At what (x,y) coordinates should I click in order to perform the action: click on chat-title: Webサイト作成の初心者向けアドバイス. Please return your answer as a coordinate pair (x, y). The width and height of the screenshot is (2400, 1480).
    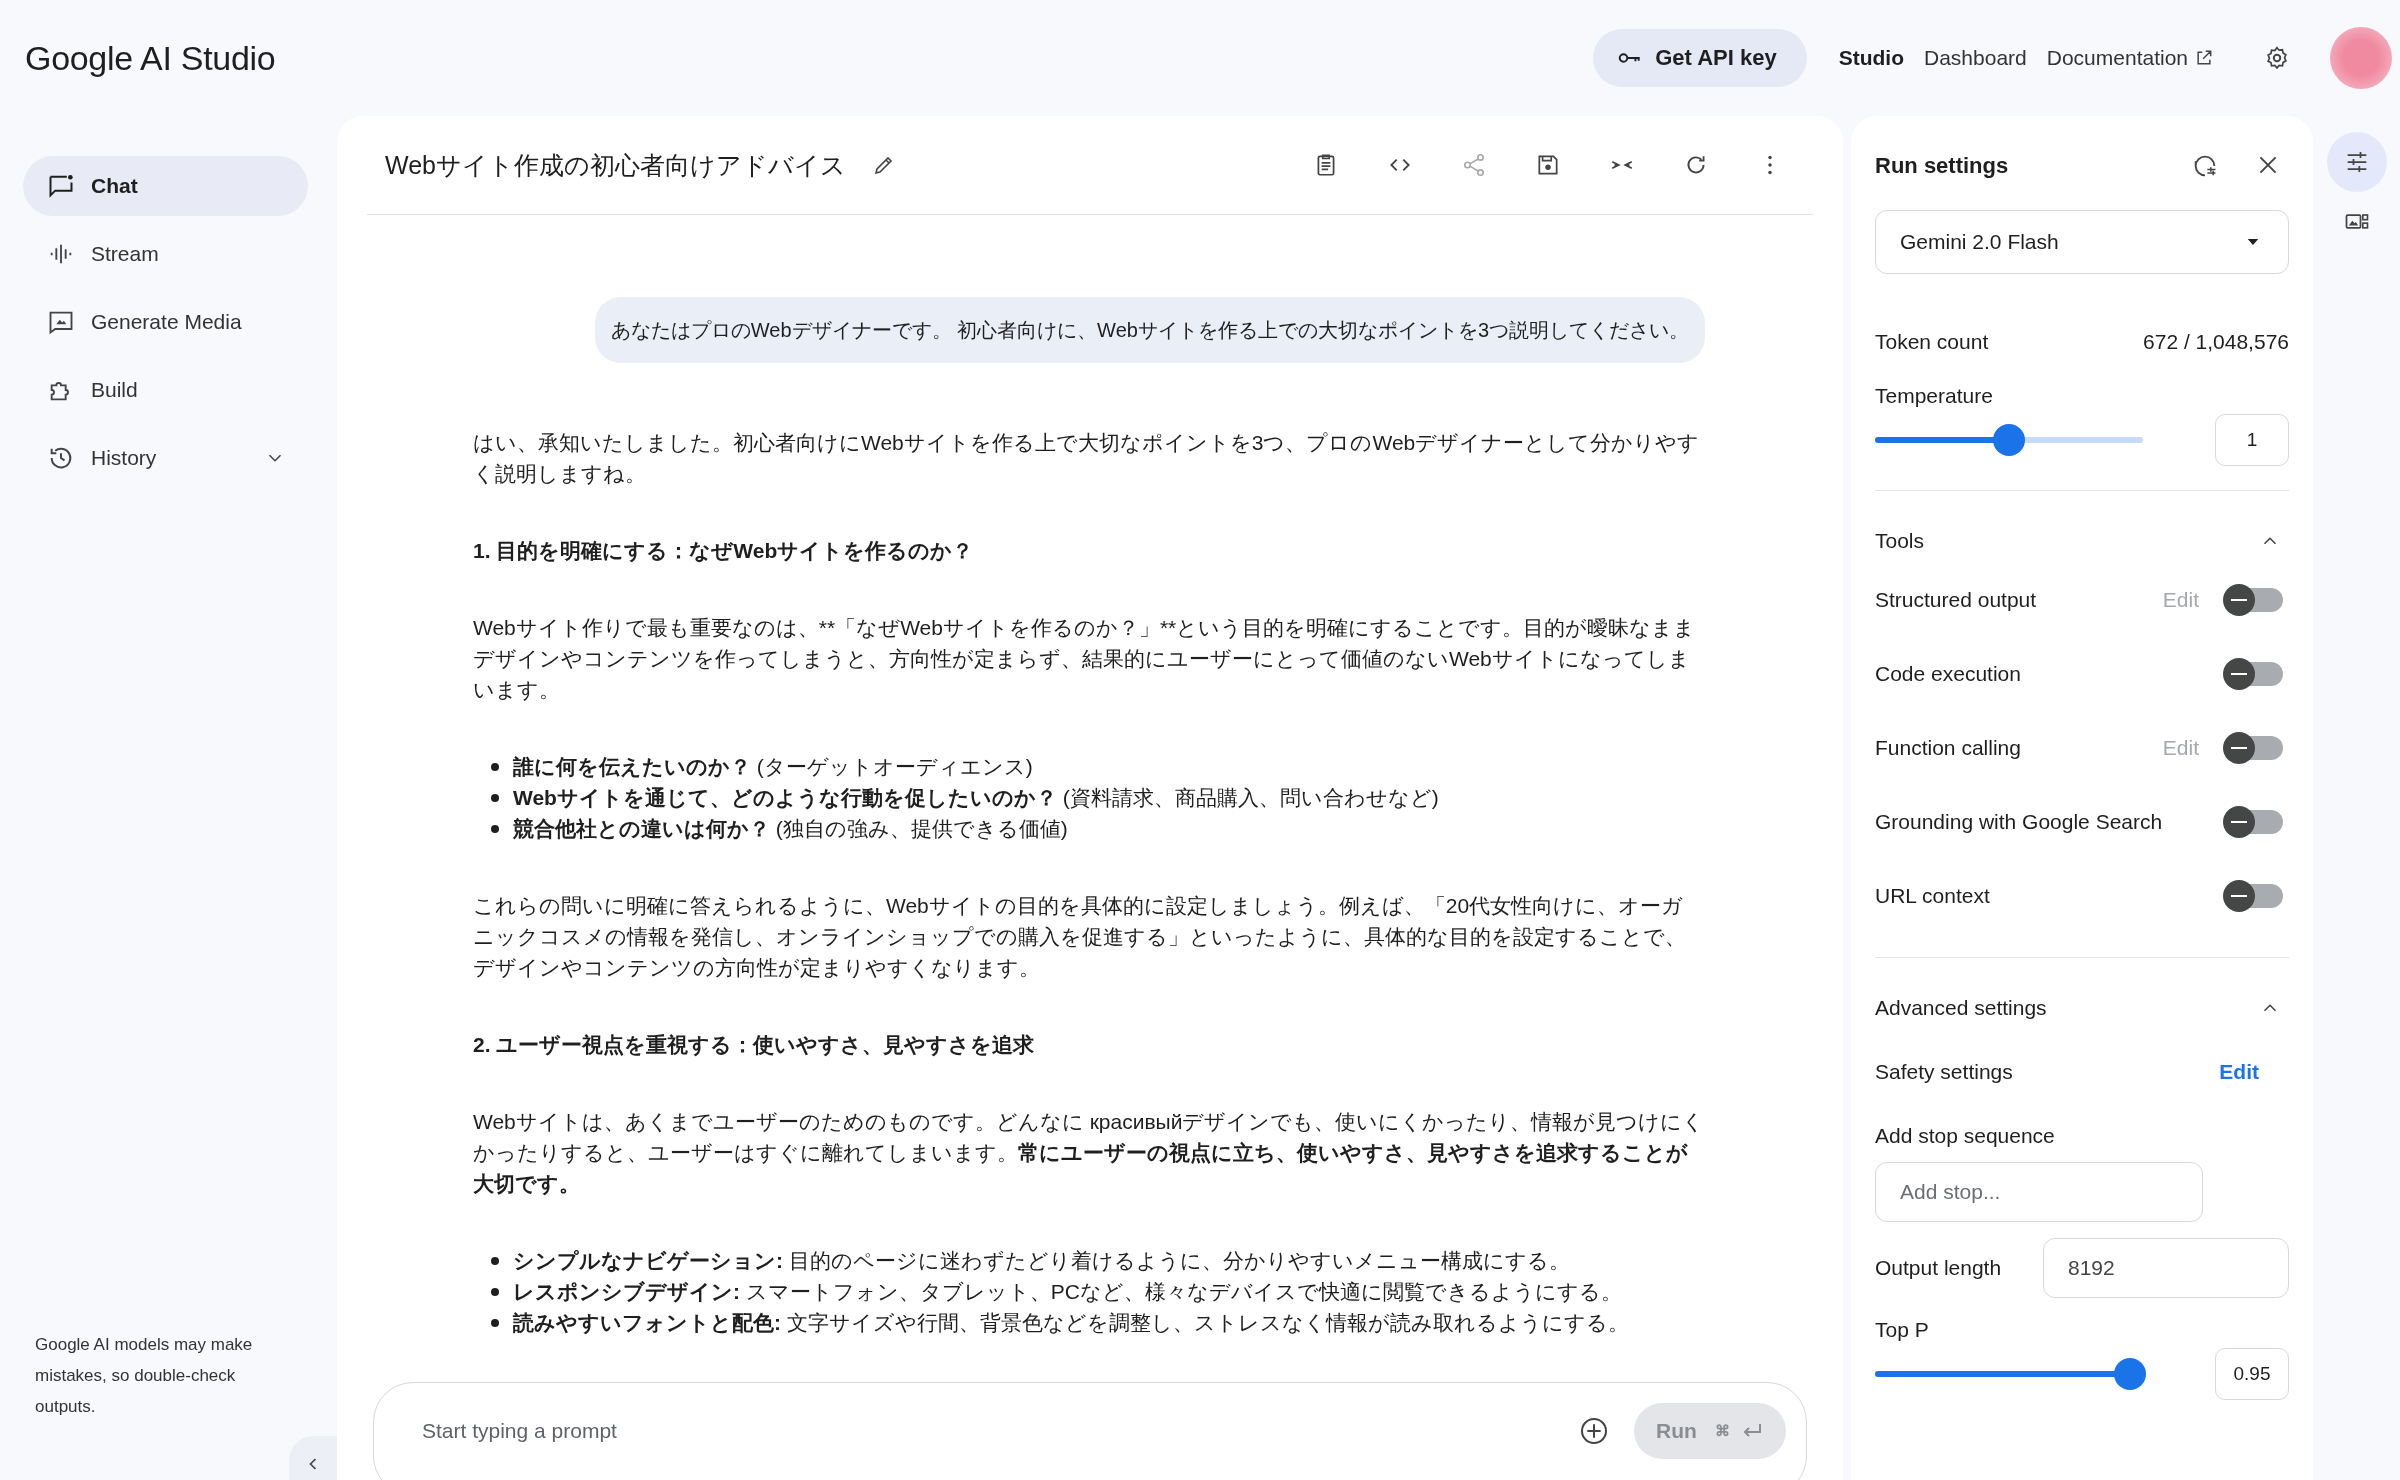
    Looking at the image, I should click on (615, 165).